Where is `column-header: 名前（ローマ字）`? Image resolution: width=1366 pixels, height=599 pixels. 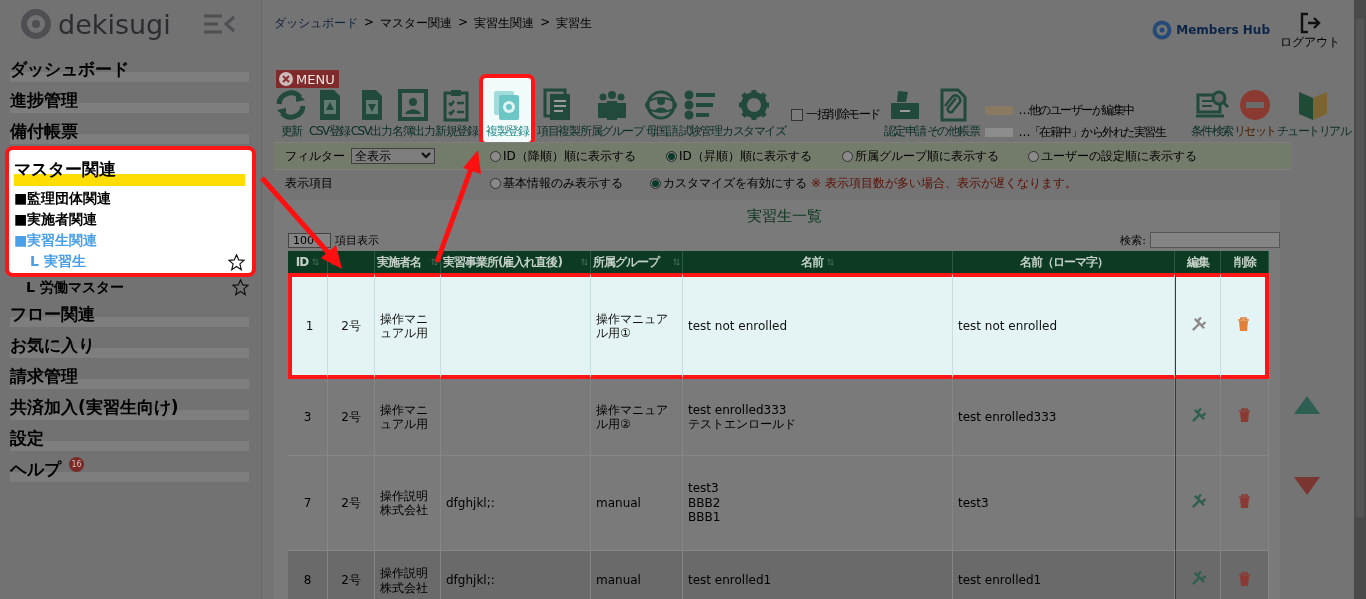 column-header: 名前（ローマ字） is located at coordinates (1064, 262).